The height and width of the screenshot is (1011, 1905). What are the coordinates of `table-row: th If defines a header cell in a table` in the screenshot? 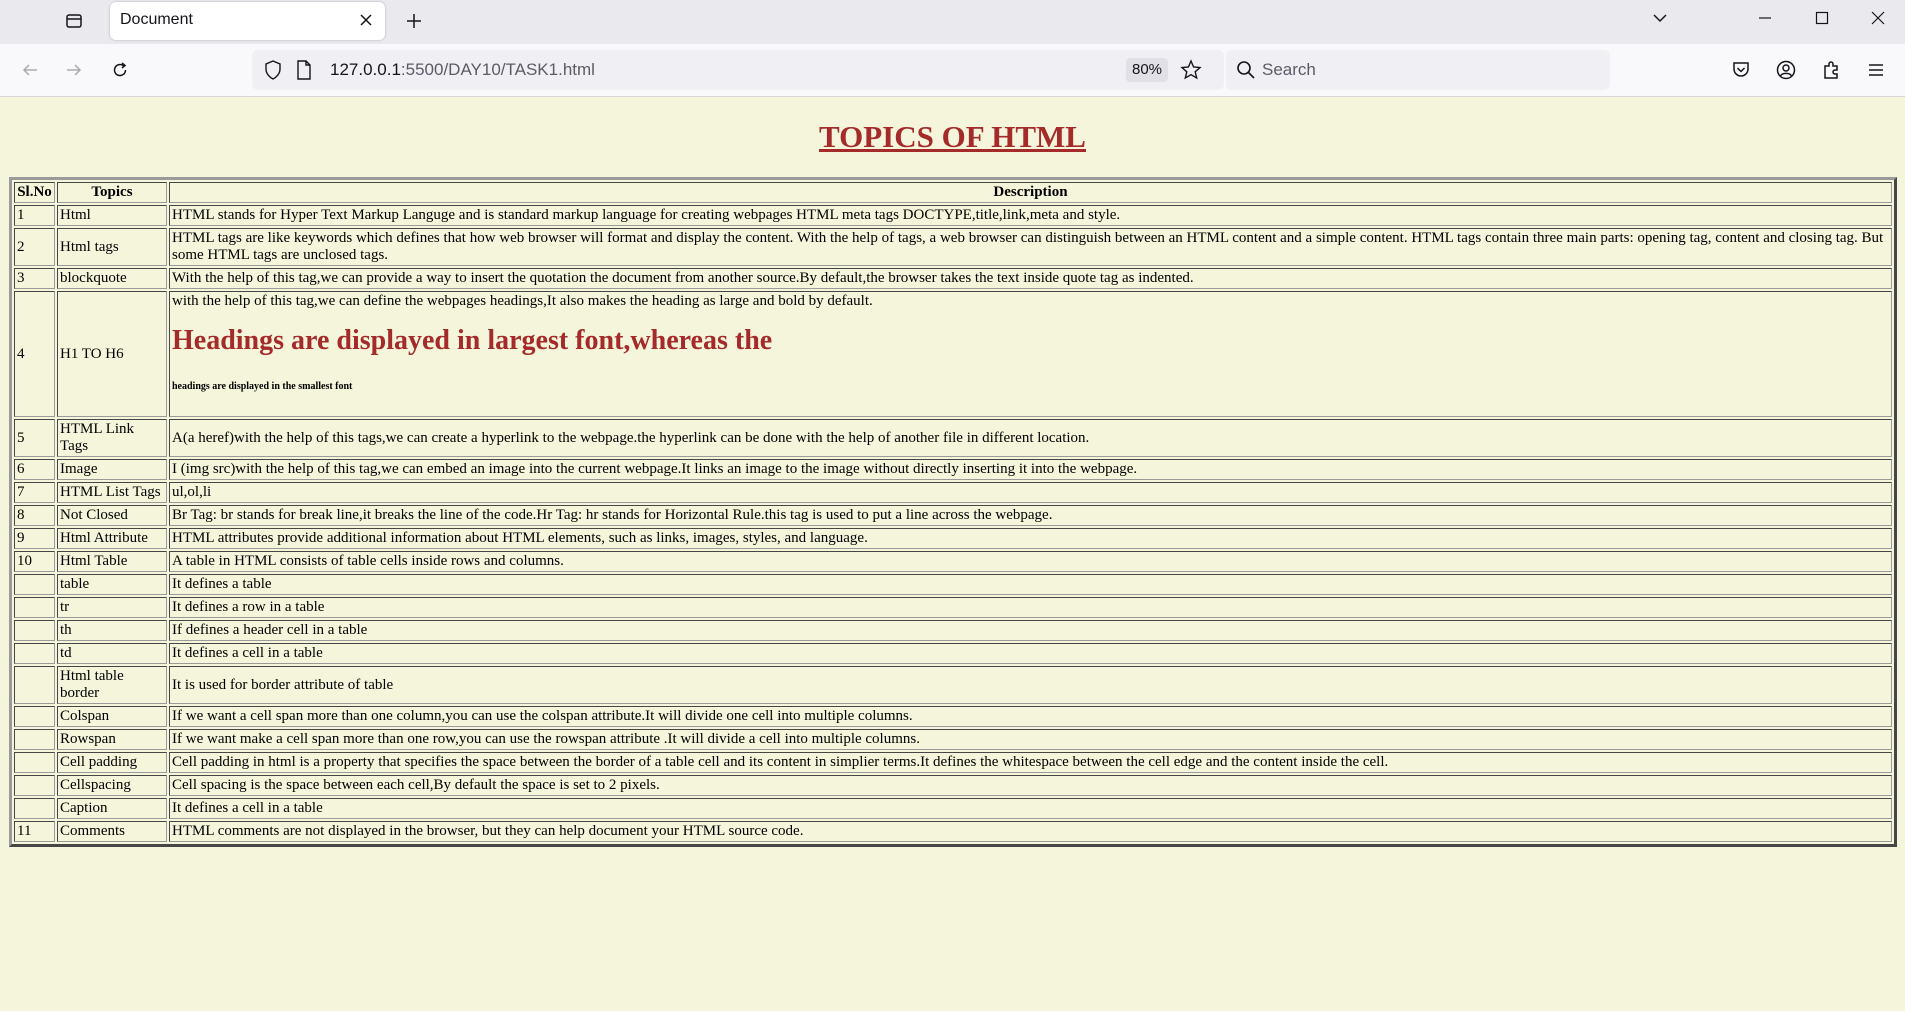 It's located at (953, 630).